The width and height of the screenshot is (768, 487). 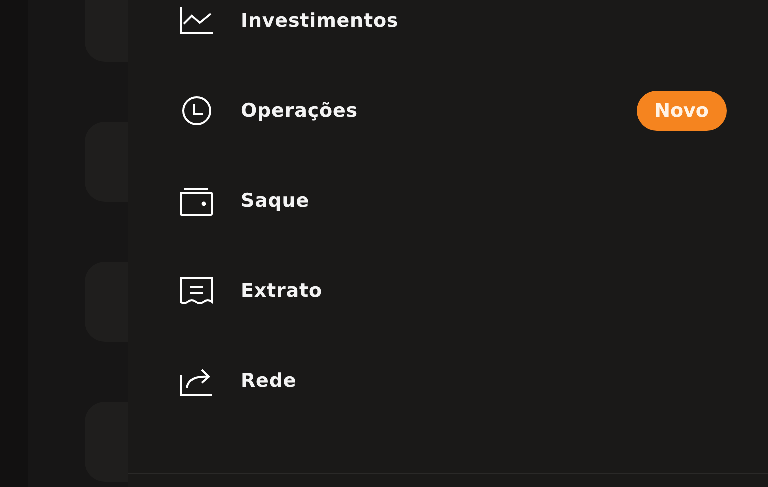 What do you see at coordinates (453, 291) in the screenshot?
I see `menu-item: Extrato` at bounding box center [453, 291].